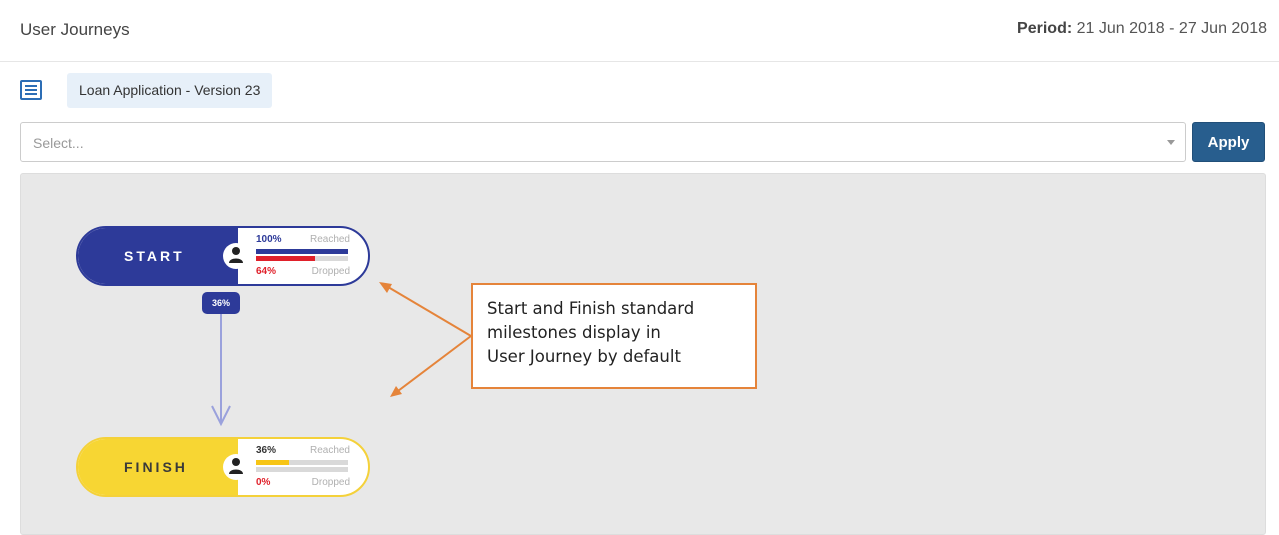 This screenshot has width=1279, height=535. What do you see at coordinates (1045, 28) in the screenshot?
I see `period-label: Period:` at bounding box center [1045, 28].